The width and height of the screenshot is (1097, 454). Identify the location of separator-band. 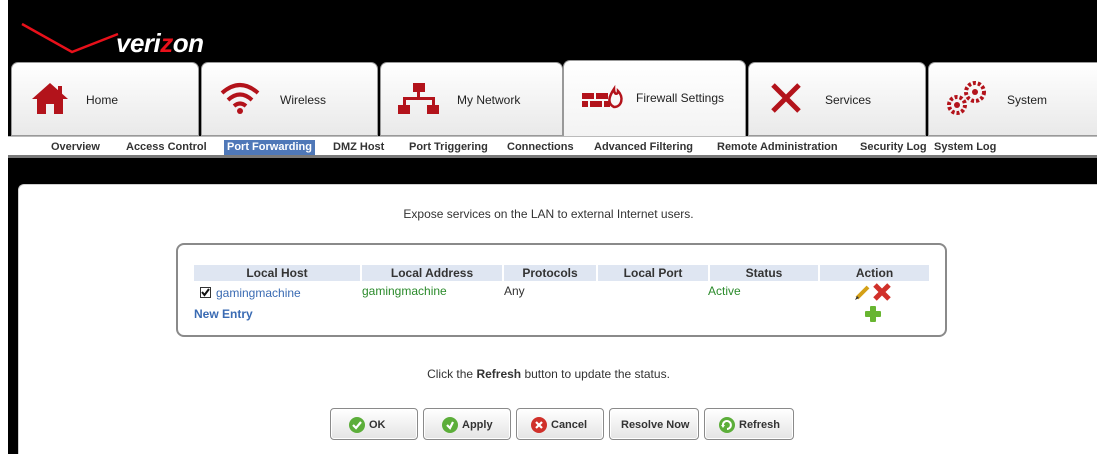
(552, 171).